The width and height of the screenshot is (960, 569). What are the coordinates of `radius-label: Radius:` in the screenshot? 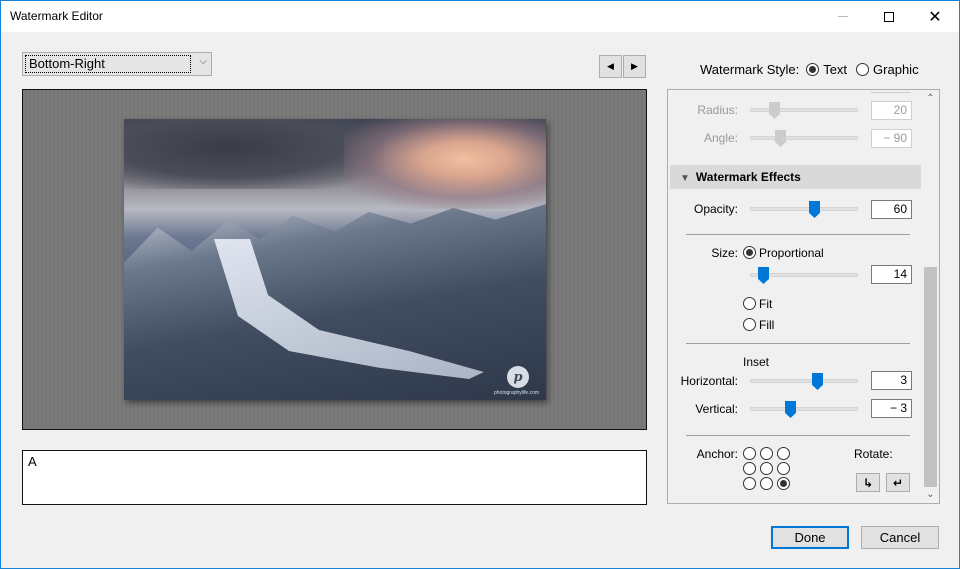 It's located at (717, 110).